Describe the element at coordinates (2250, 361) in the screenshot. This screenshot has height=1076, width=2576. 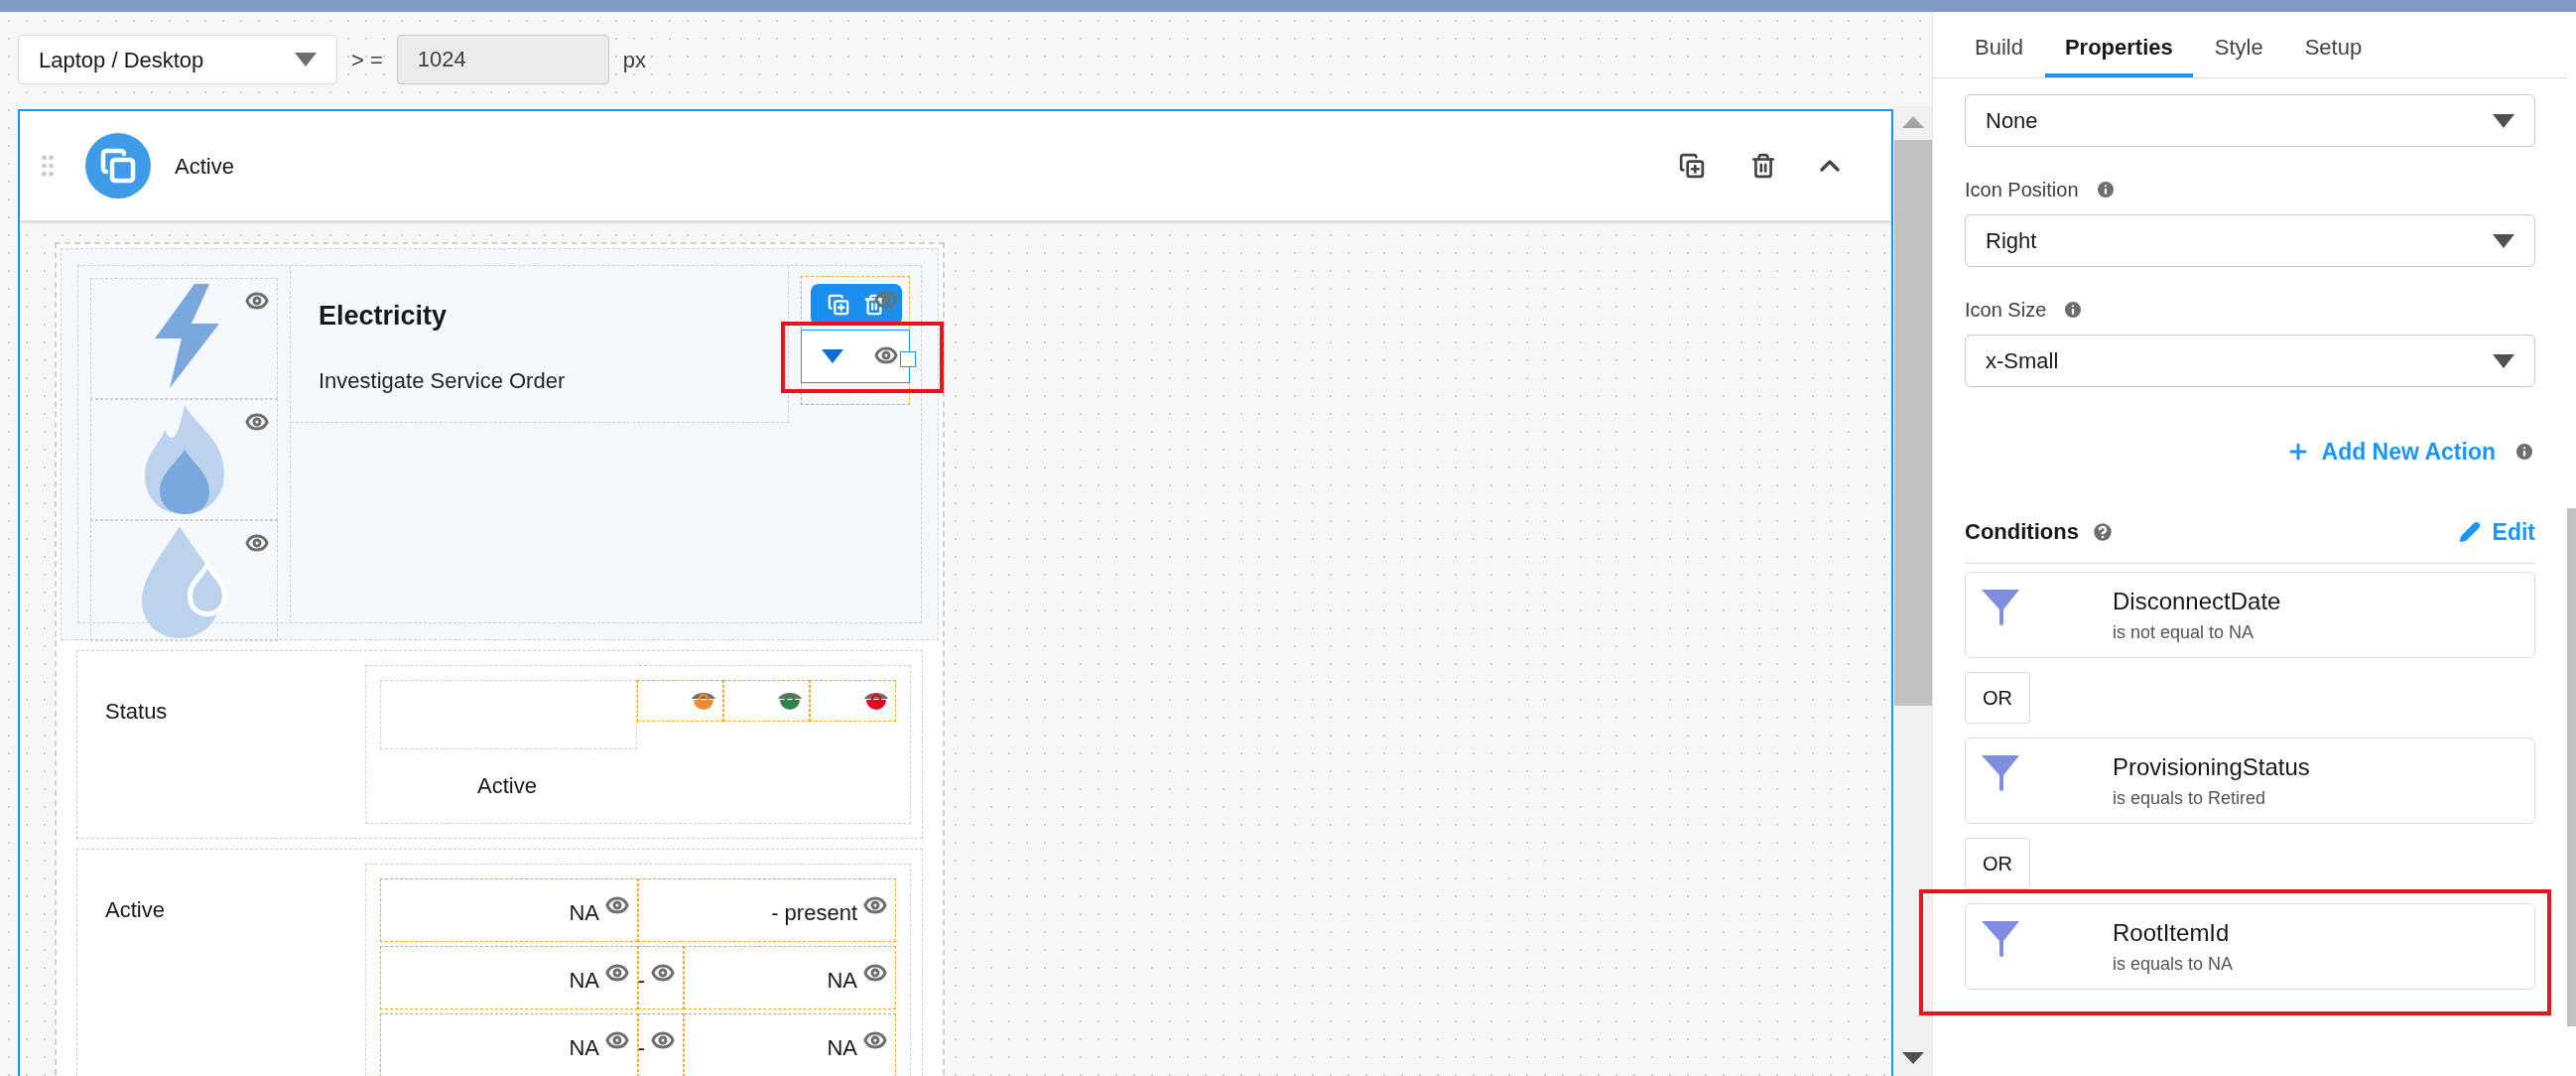
I see `select-field: x-Small` at that location.